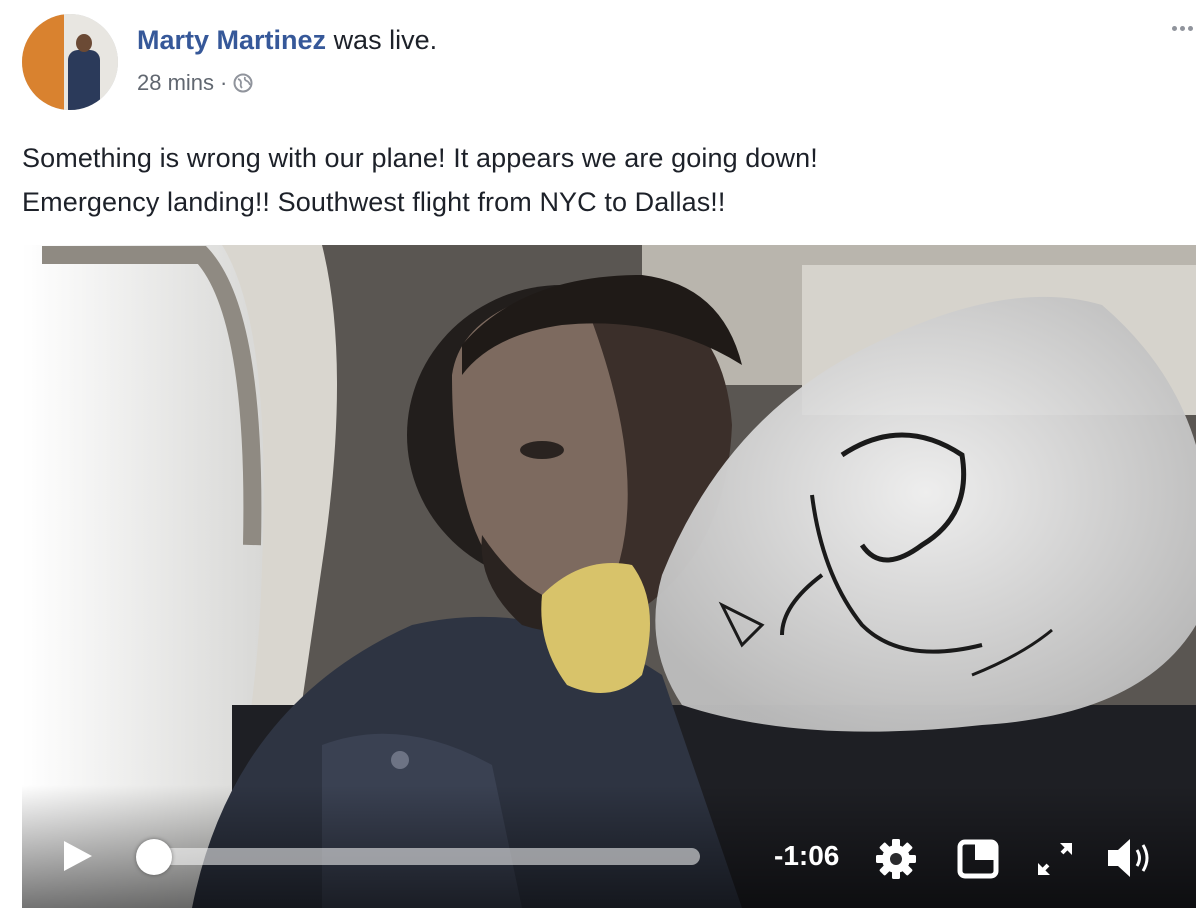  I want to click on gear-icon, so click(896, 859).